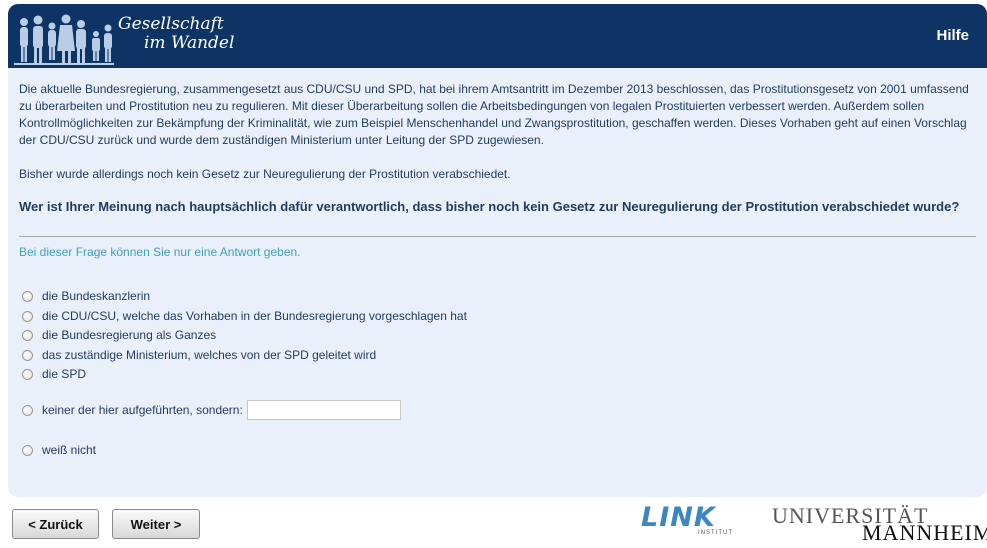 This screenshot has width=987, height=548. Describe the element at coordinates (96, 296) in the screenshot. I see `option-label: die Bundeskanzlerin` at that location.